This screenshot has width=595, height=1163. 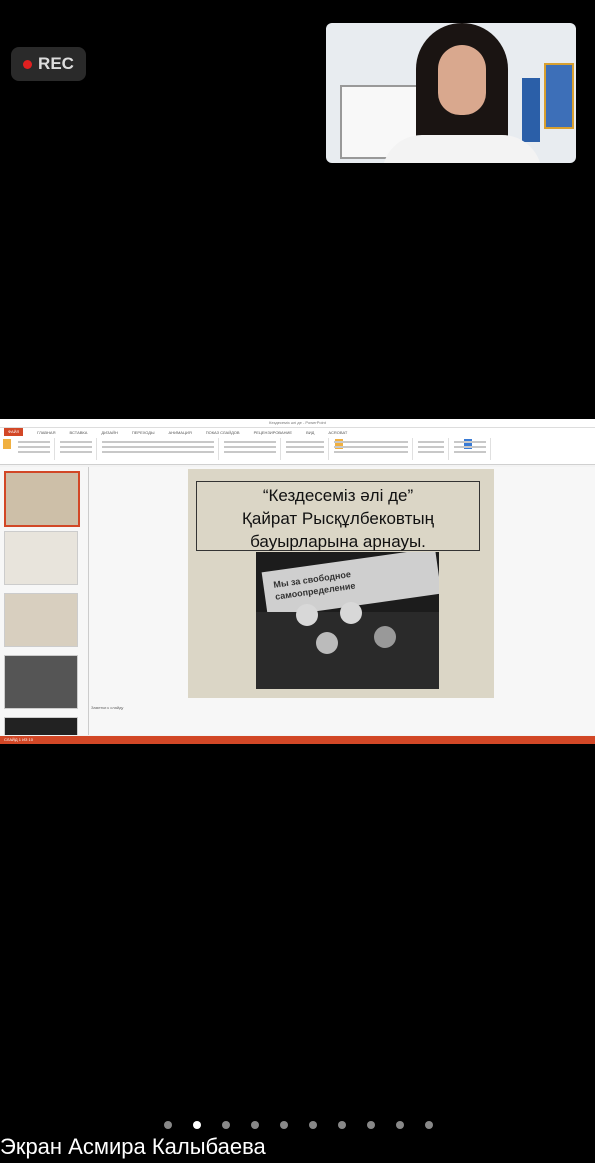 I want to click on tab-acrobat: ACROBAT, so click(x=337, y=432).